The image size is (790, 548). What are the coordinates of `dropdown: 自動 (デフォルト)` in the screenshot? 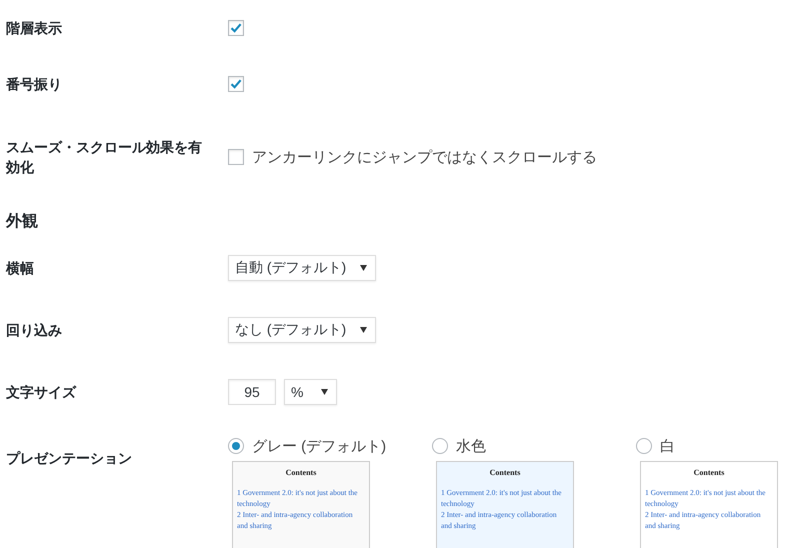 It's located at (302, 268).